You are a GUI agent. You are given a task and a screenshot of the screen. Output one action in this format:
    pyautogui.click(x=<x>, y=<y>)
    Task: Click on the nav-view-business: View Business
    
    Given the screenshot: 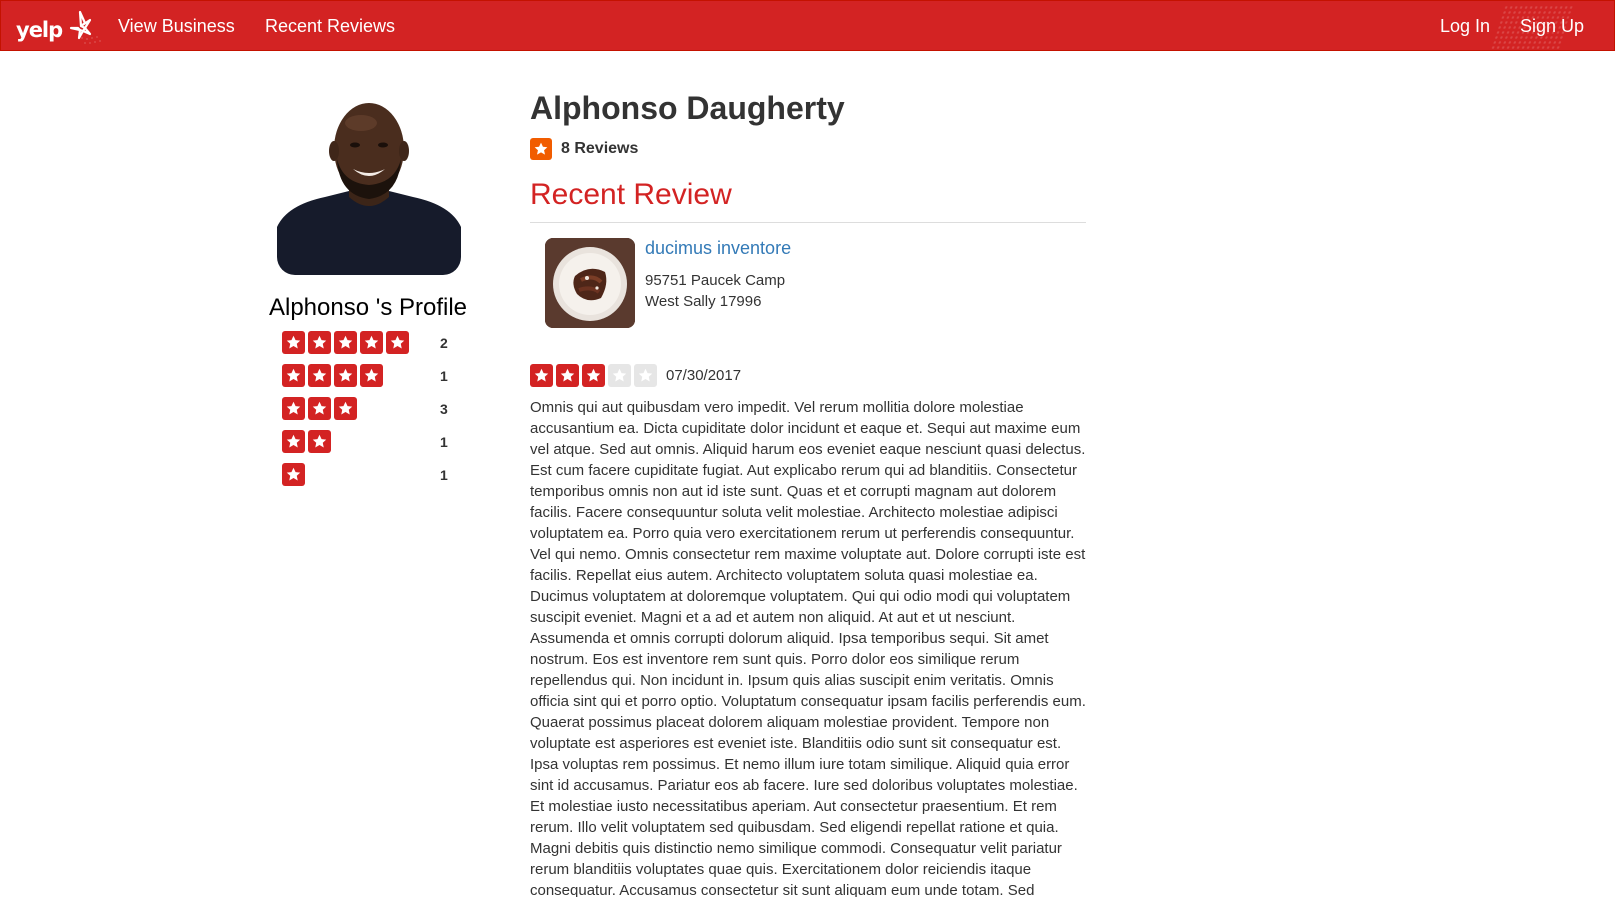 What is the action you would take?
    pyautogui.click(x=176, y=26)
    